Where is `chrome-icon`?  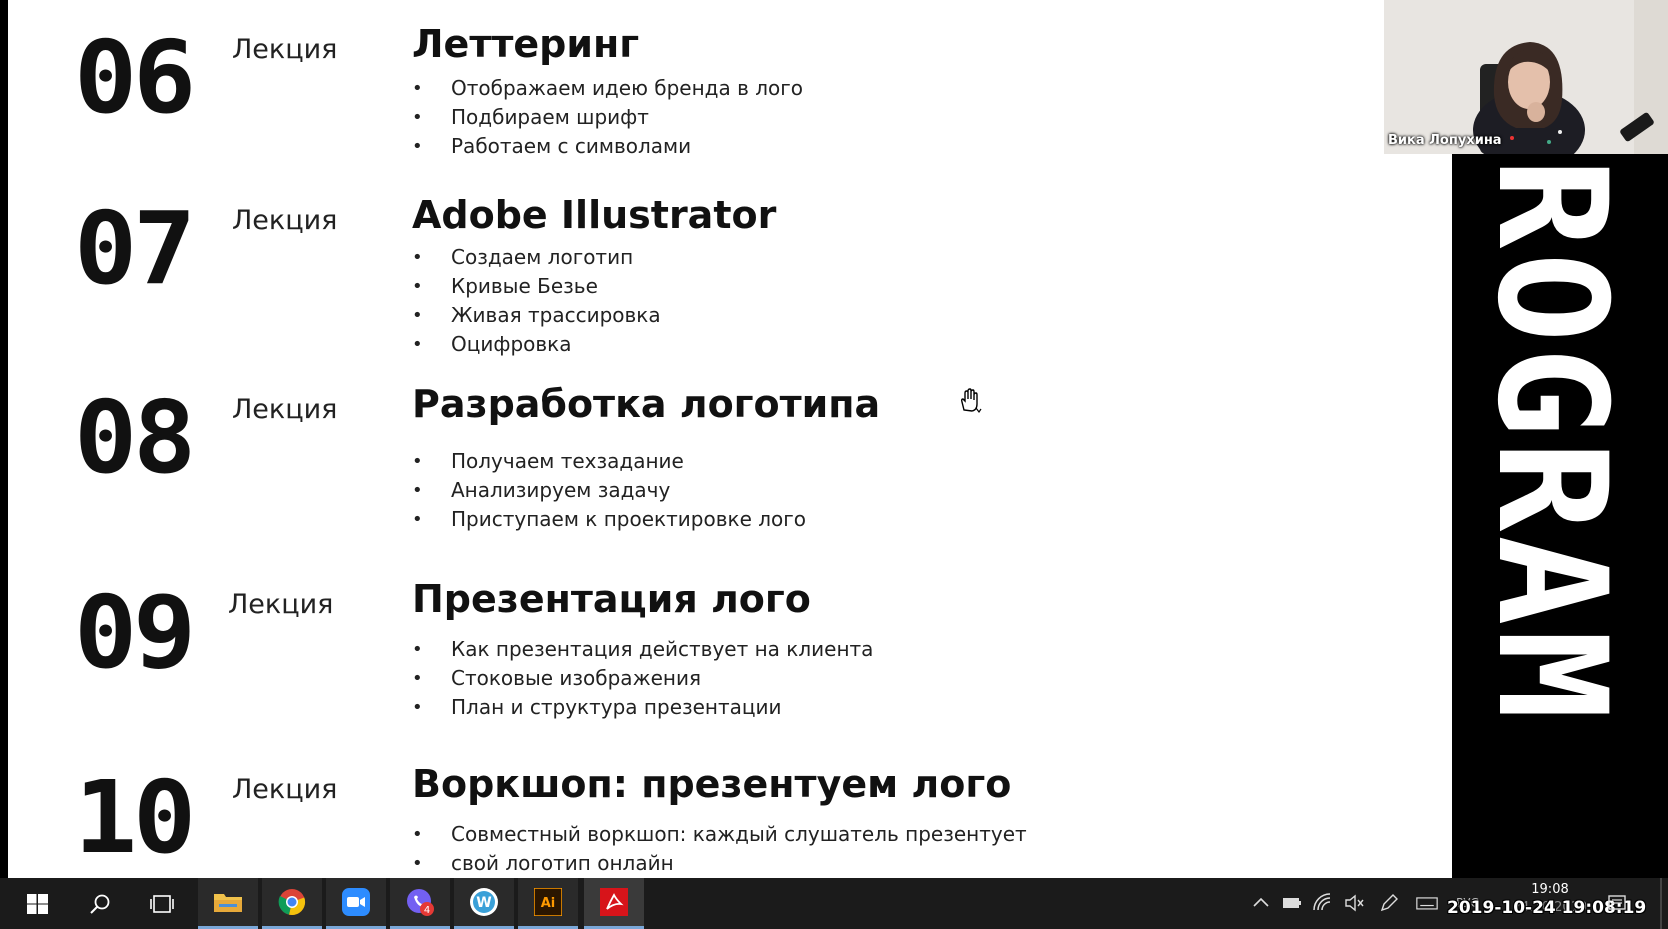 chrome-icon is located at coordinates (292, 902).